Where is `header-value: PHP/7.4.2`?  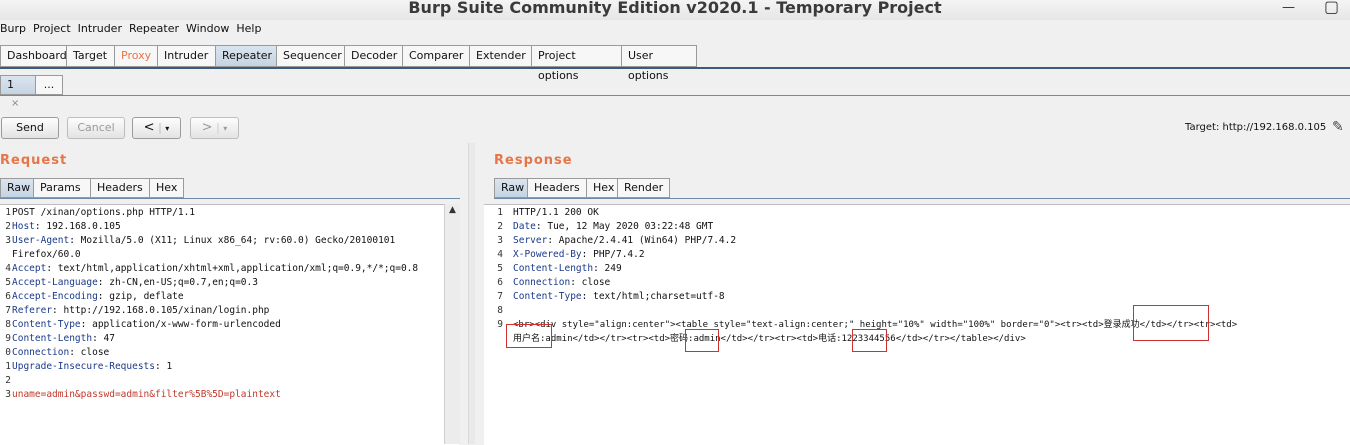
header-value: PHP/7.4.2 is located at coordinates (619, 254).